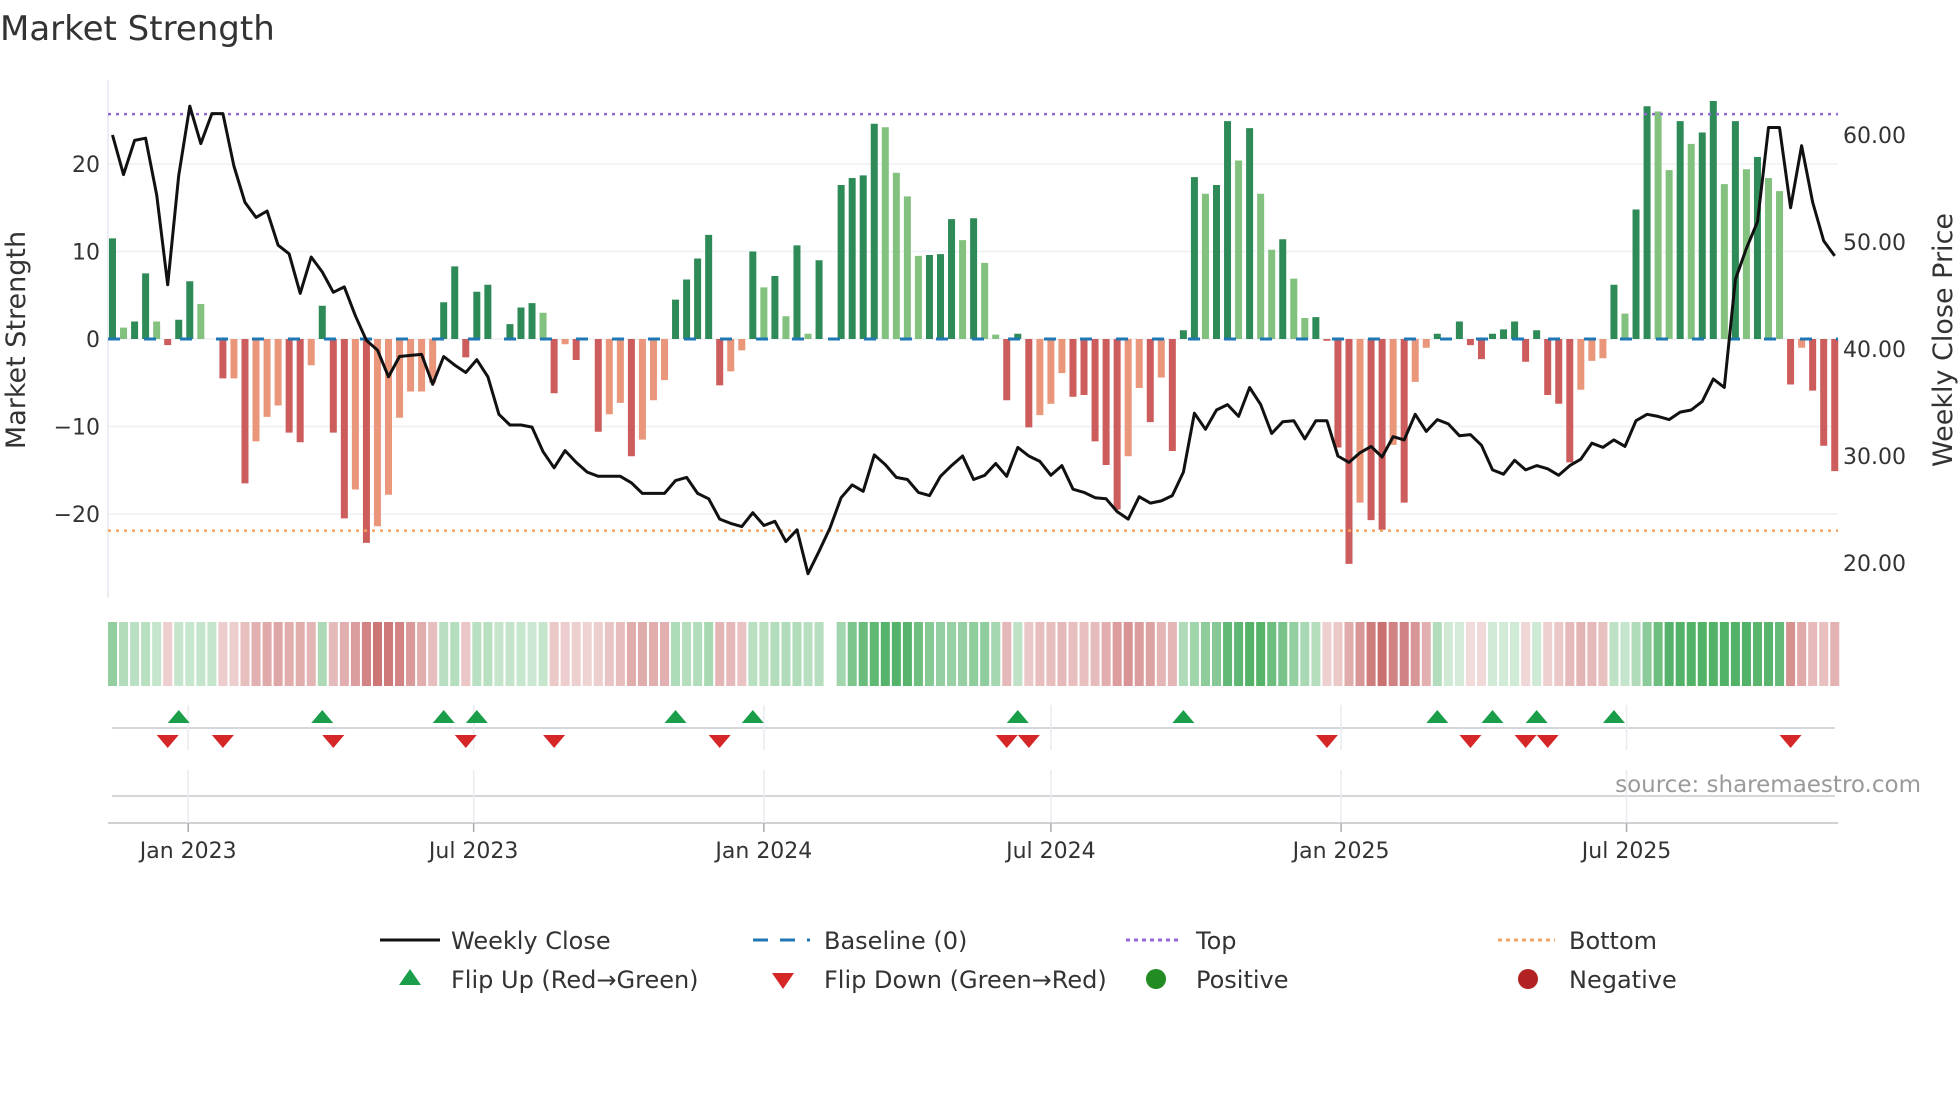 Image resolution: width=1960 pixels, height=1102 pixels. What do you see at coordinates (549, 980) in the screenshot?
I see `legend-item-flip-up: Flip Up (Red→Green)` at bounding box center [549, 980].